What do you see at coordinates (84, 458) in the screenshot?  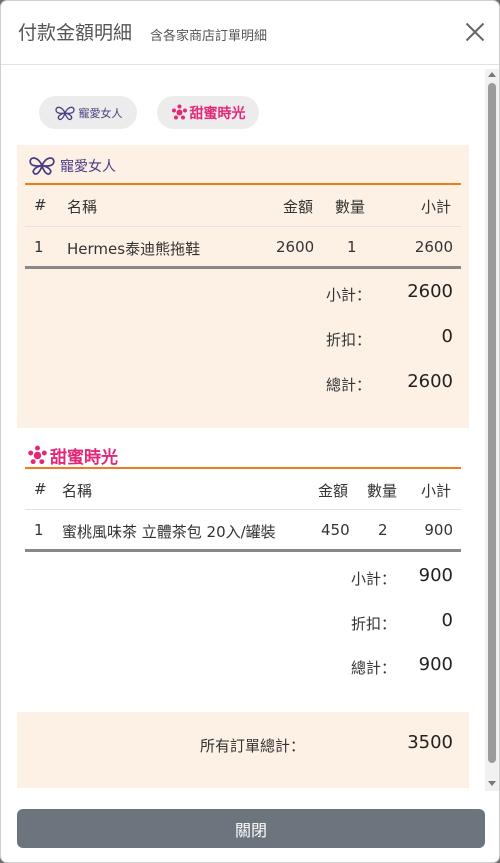 I see `store-name: 甜蜜時光` at bounding box center [84, 458].